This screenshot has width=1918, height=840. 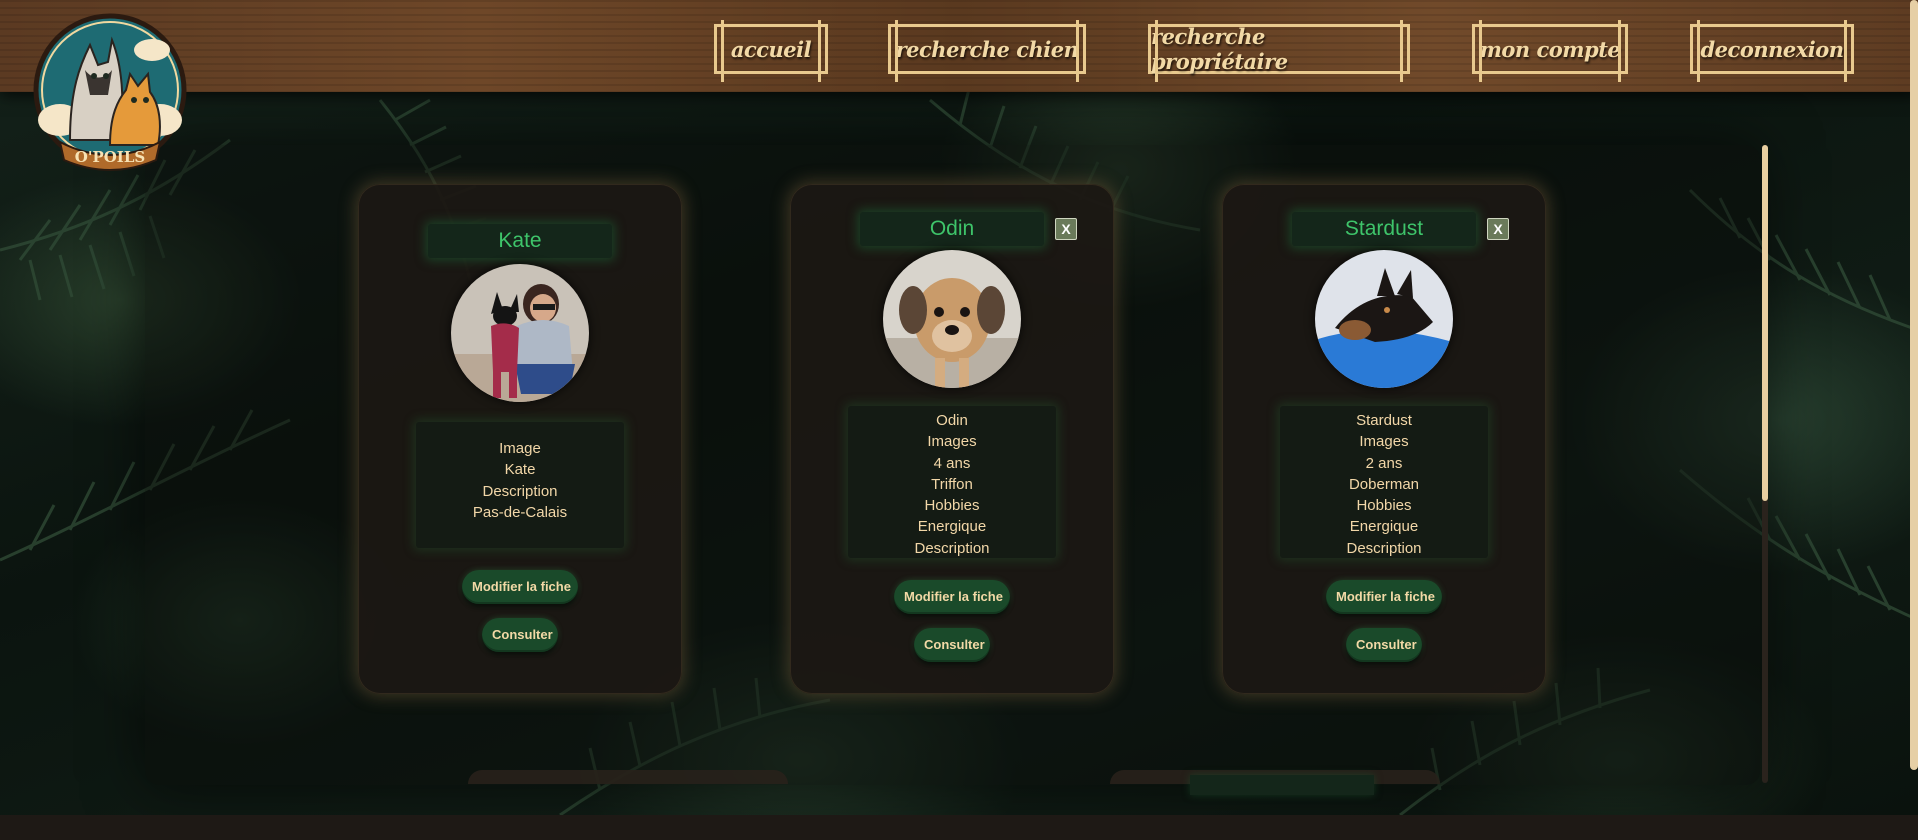 I want to click on info-line-region: Pas-de-Calais, so click(x=520, y=512).